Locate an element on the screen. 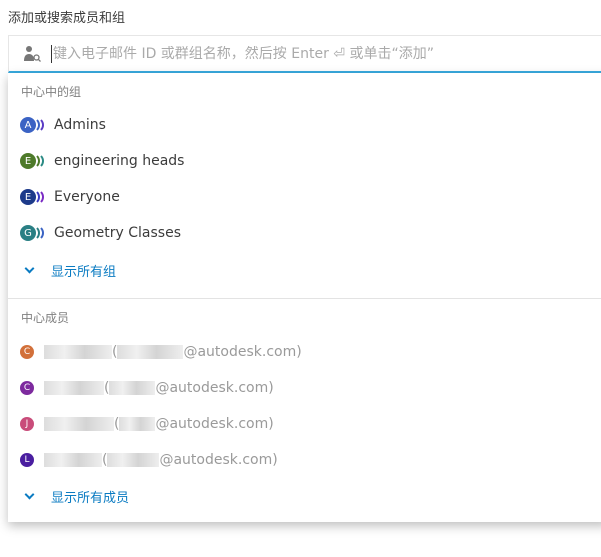  member-item: J ( @autodesk.com) is located at coordinates (147, 424).